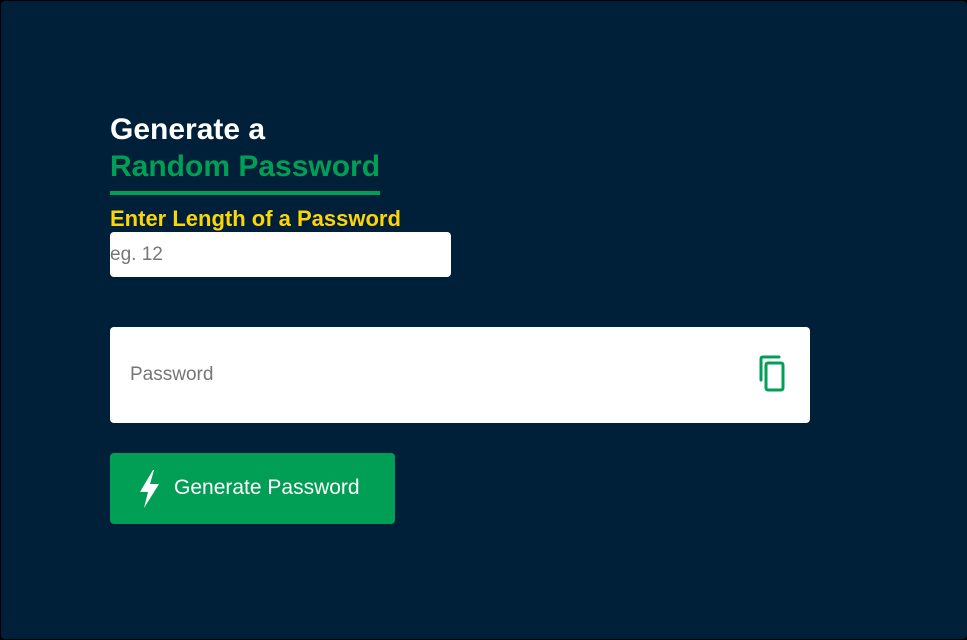 The image size is (967, 640). I want to click on password-output-box, so click(460, 375).